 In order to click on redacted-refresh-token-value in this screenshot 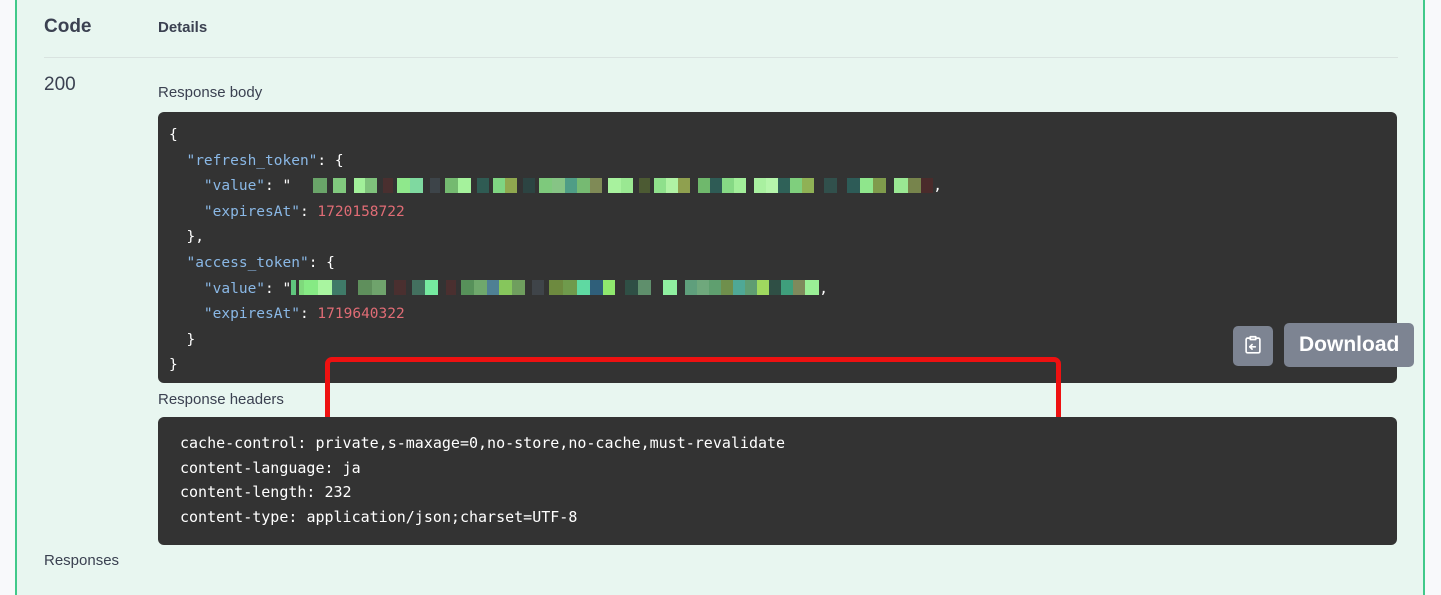, I will do `click(612, 185)`.